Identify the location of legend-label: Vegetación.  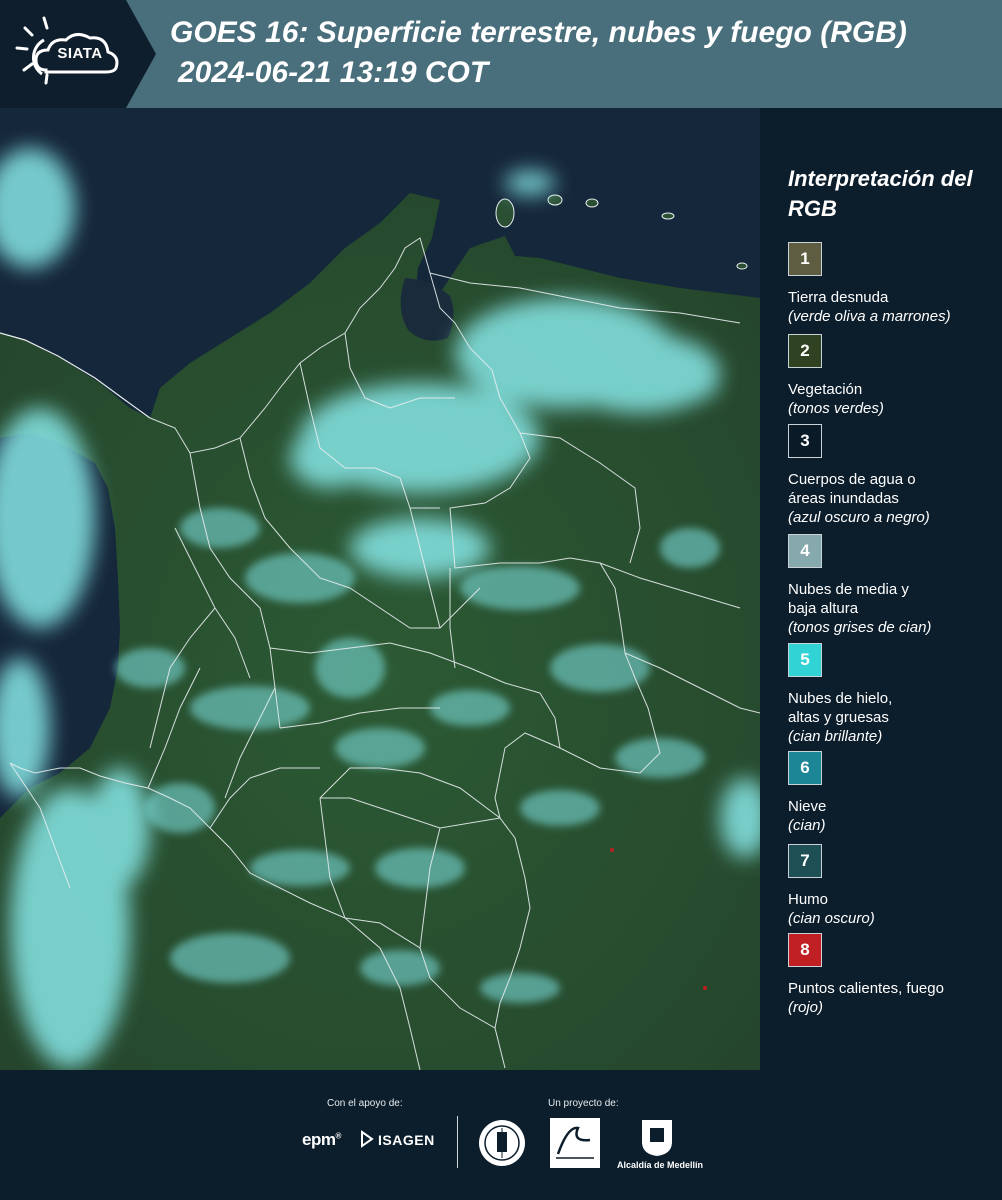
(825, 389).